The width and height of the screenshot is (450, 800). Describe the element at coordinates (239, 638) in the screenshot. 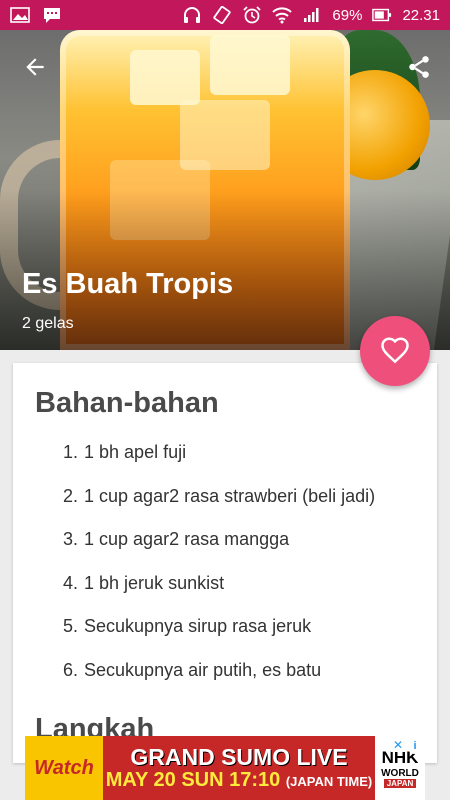

I see `ingredient-item: 5. Secukupnya sirup rasa jeruk` at that location.